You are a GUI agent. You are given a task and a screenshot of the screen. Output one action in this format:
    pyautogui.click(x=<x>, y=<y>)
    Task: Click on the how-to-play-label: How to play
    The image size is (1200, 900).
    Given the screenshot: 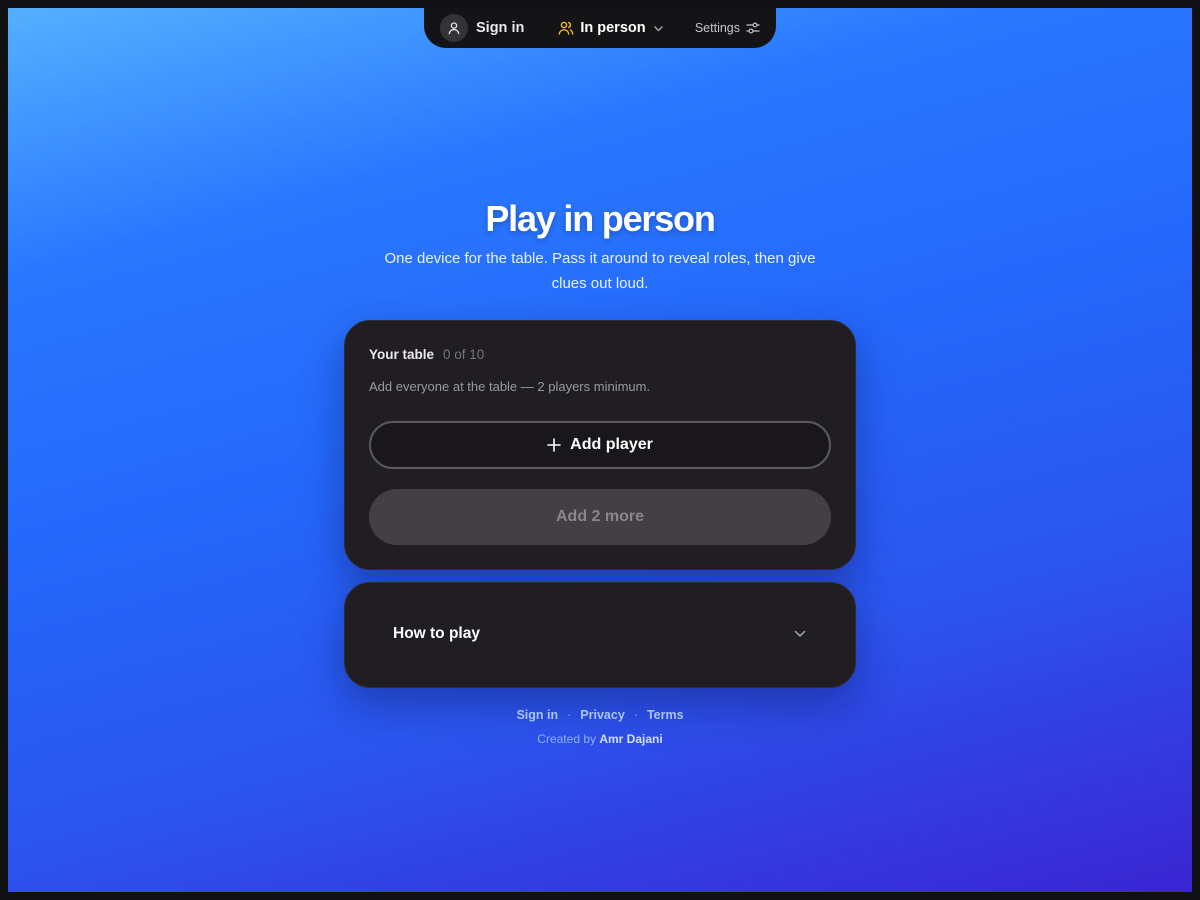 What is the action you would take?
    pyautogui.click(x=436, y=633)
    